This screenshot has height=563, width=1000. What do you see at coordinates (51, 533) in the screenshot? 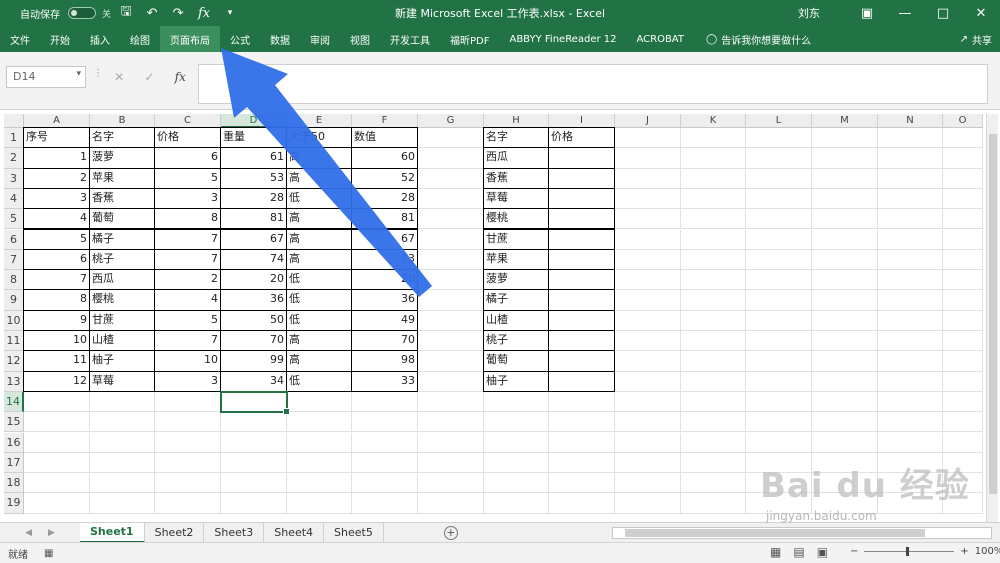
I see `next-sheet-icon: ▶` at bounding box center [51, 533].